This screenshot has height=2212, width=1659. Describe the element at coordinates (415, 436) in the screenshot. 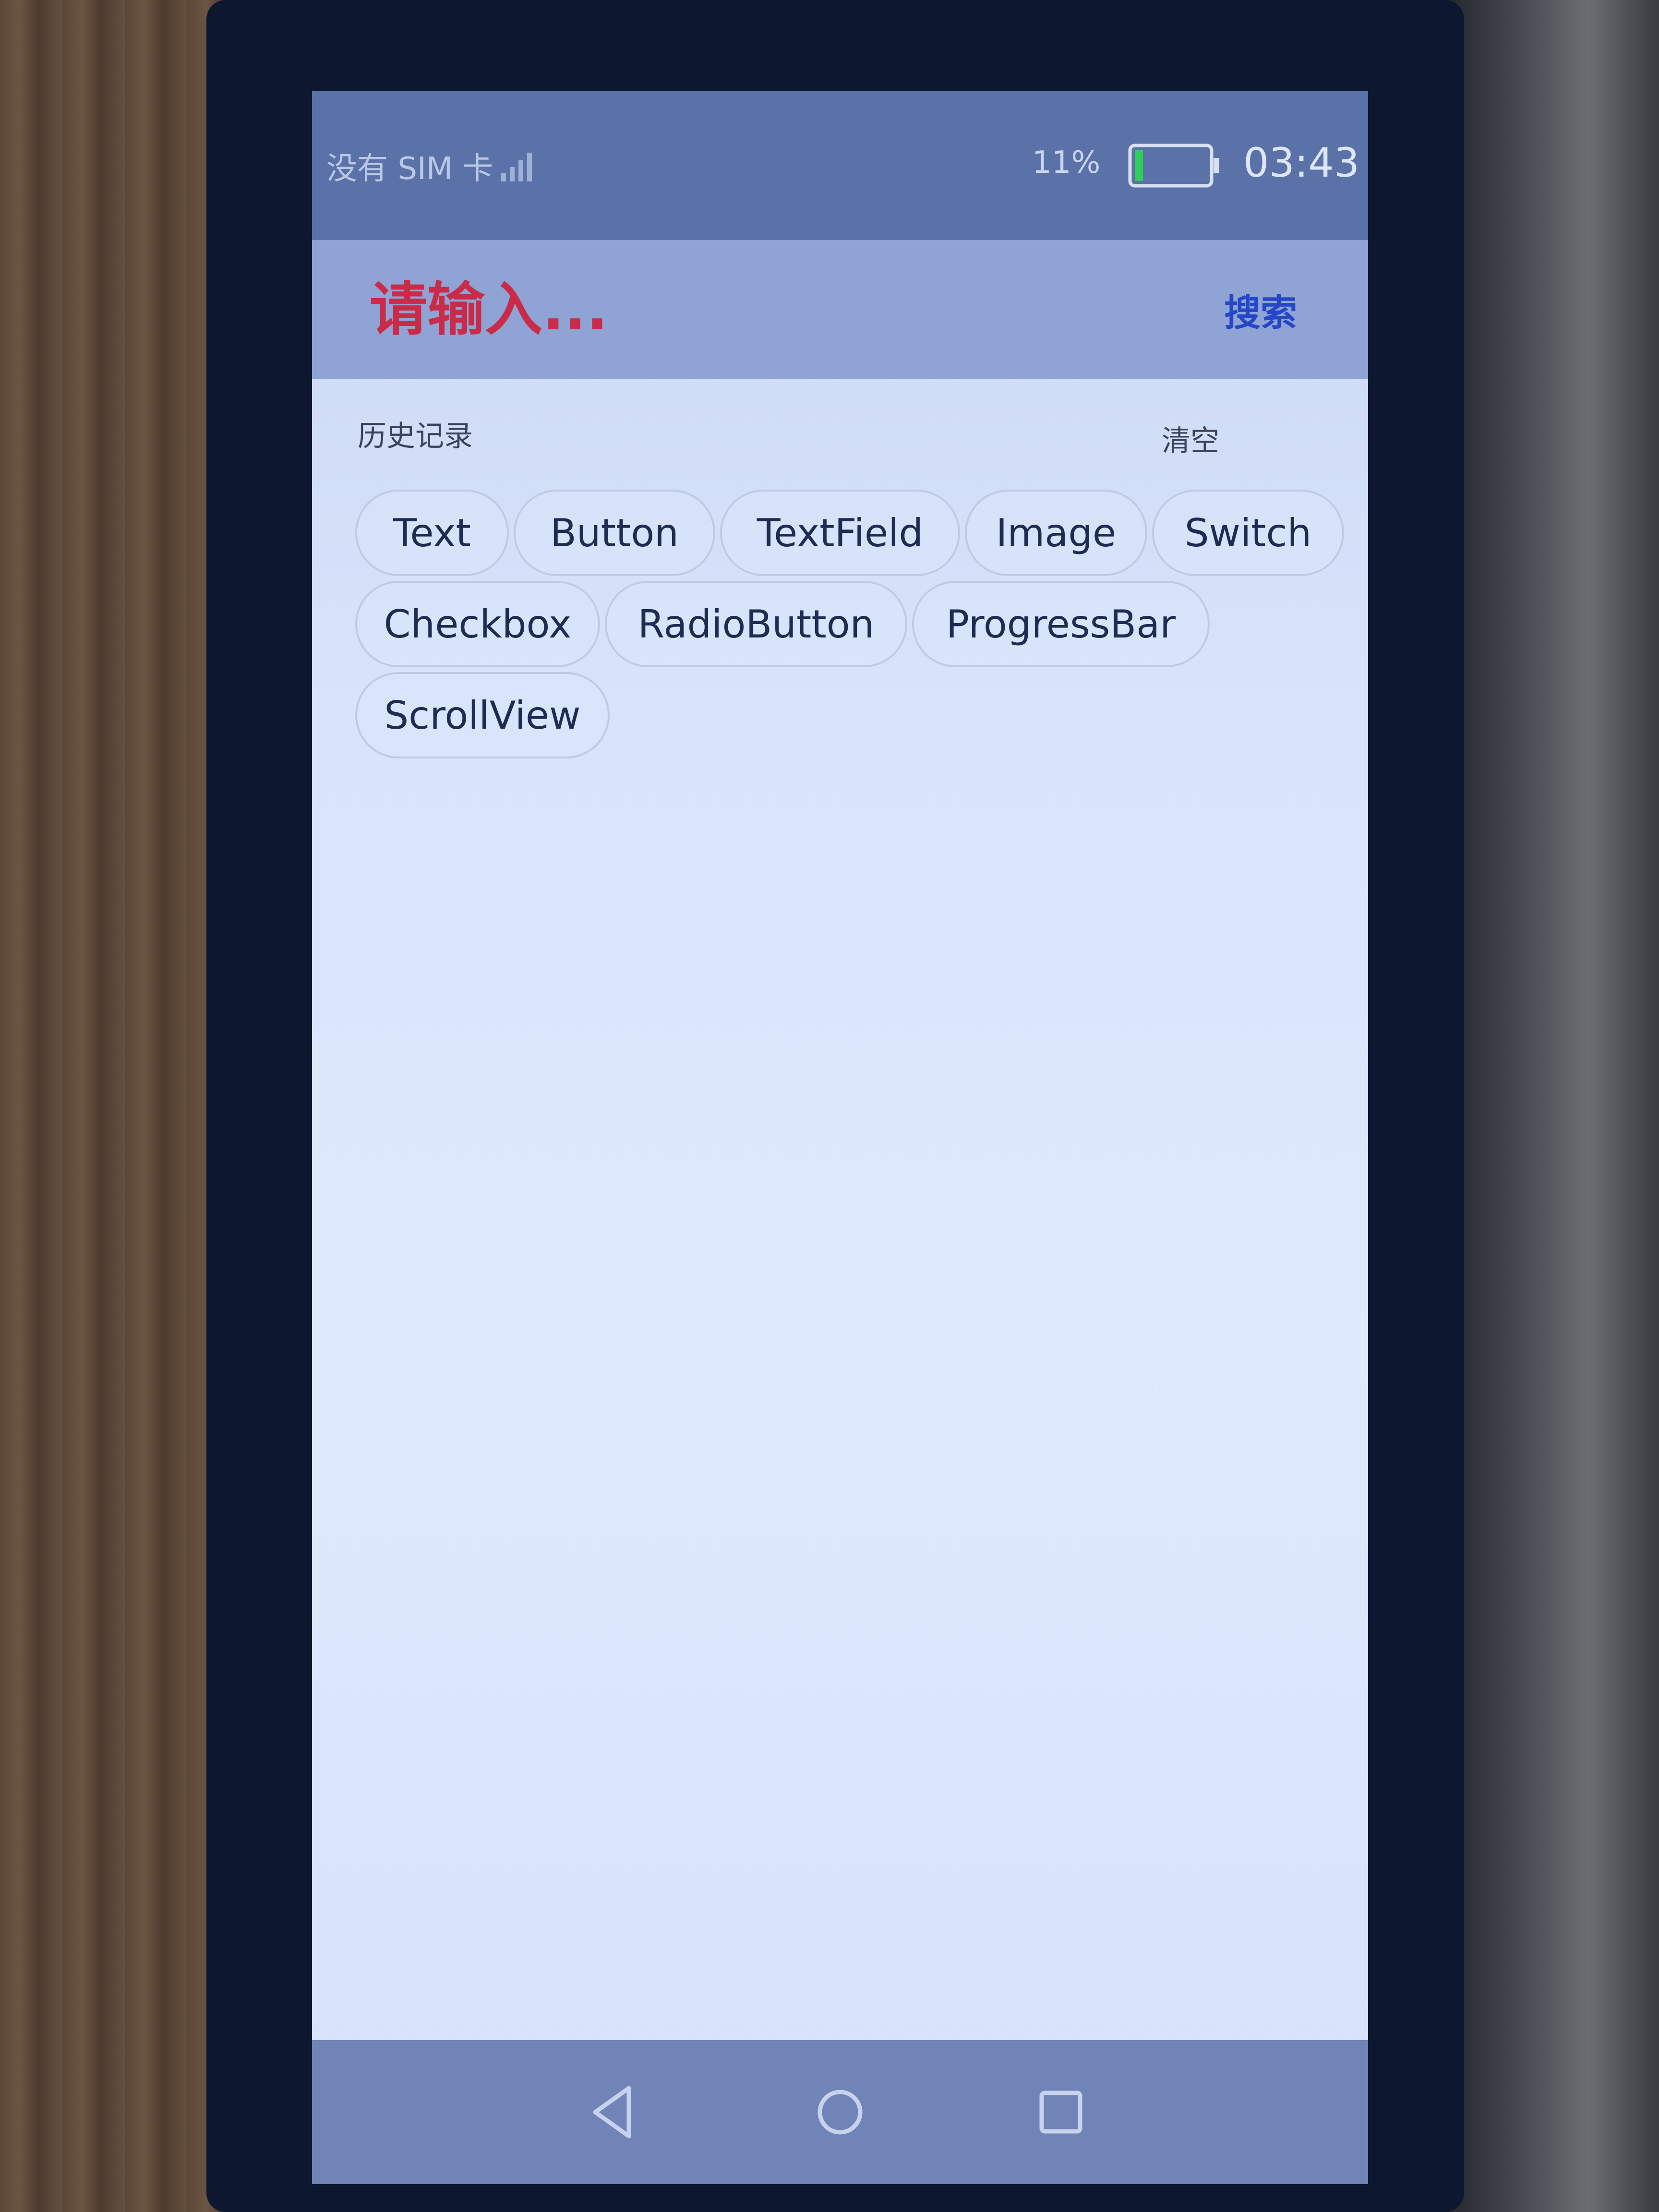

I see `history-title: 历史记录` at that location.